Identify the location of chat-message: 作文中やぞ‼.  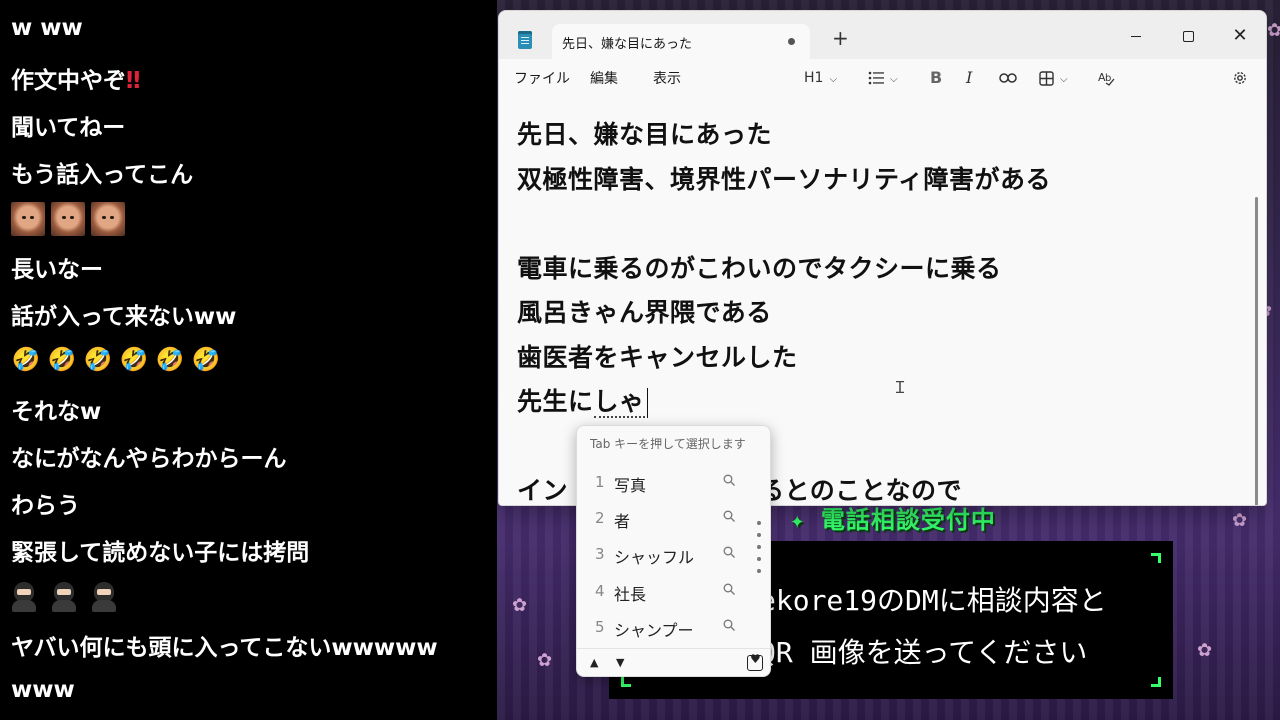
(75, 78).